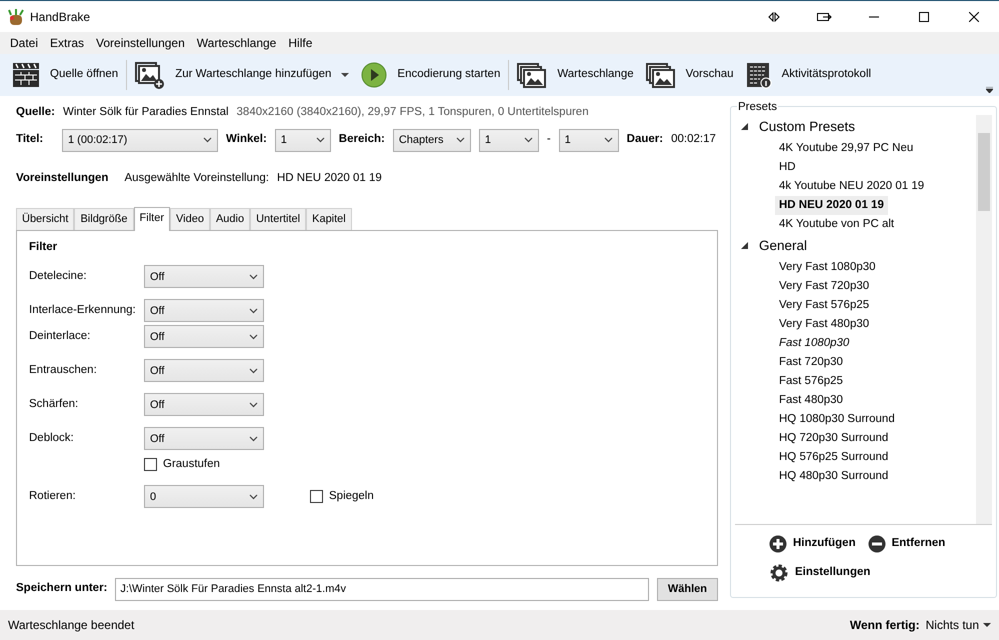 This screenshot has height=640, width=999. Describe the element at coordinates (846, 148) in the screenshot. I see `preset-item: 4K Youtube 29,97 PC Neu` at that location.